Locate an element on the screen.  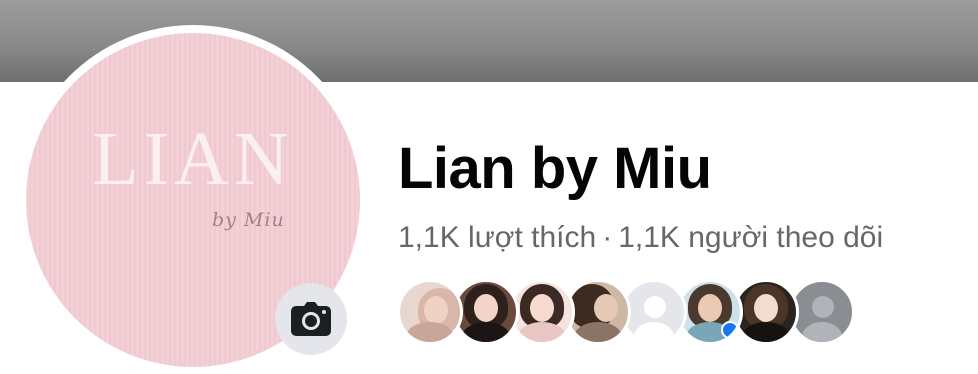
followers-count-link: 1,1K người theo dõi is located at coordinates (750, 237).